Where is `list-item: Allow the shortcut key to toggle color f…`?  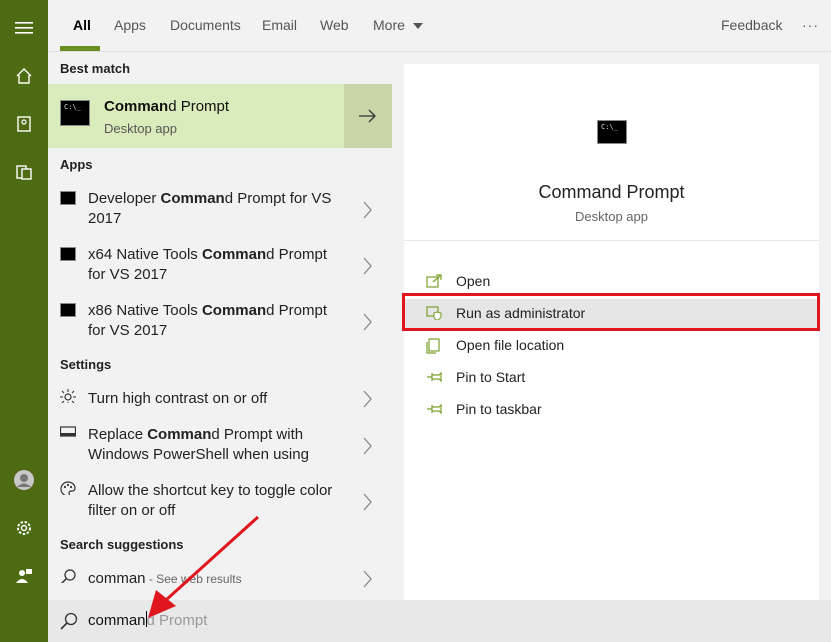
list-item: Allow the shortcut key to toggle color f… is located at coordinates (220, 503).